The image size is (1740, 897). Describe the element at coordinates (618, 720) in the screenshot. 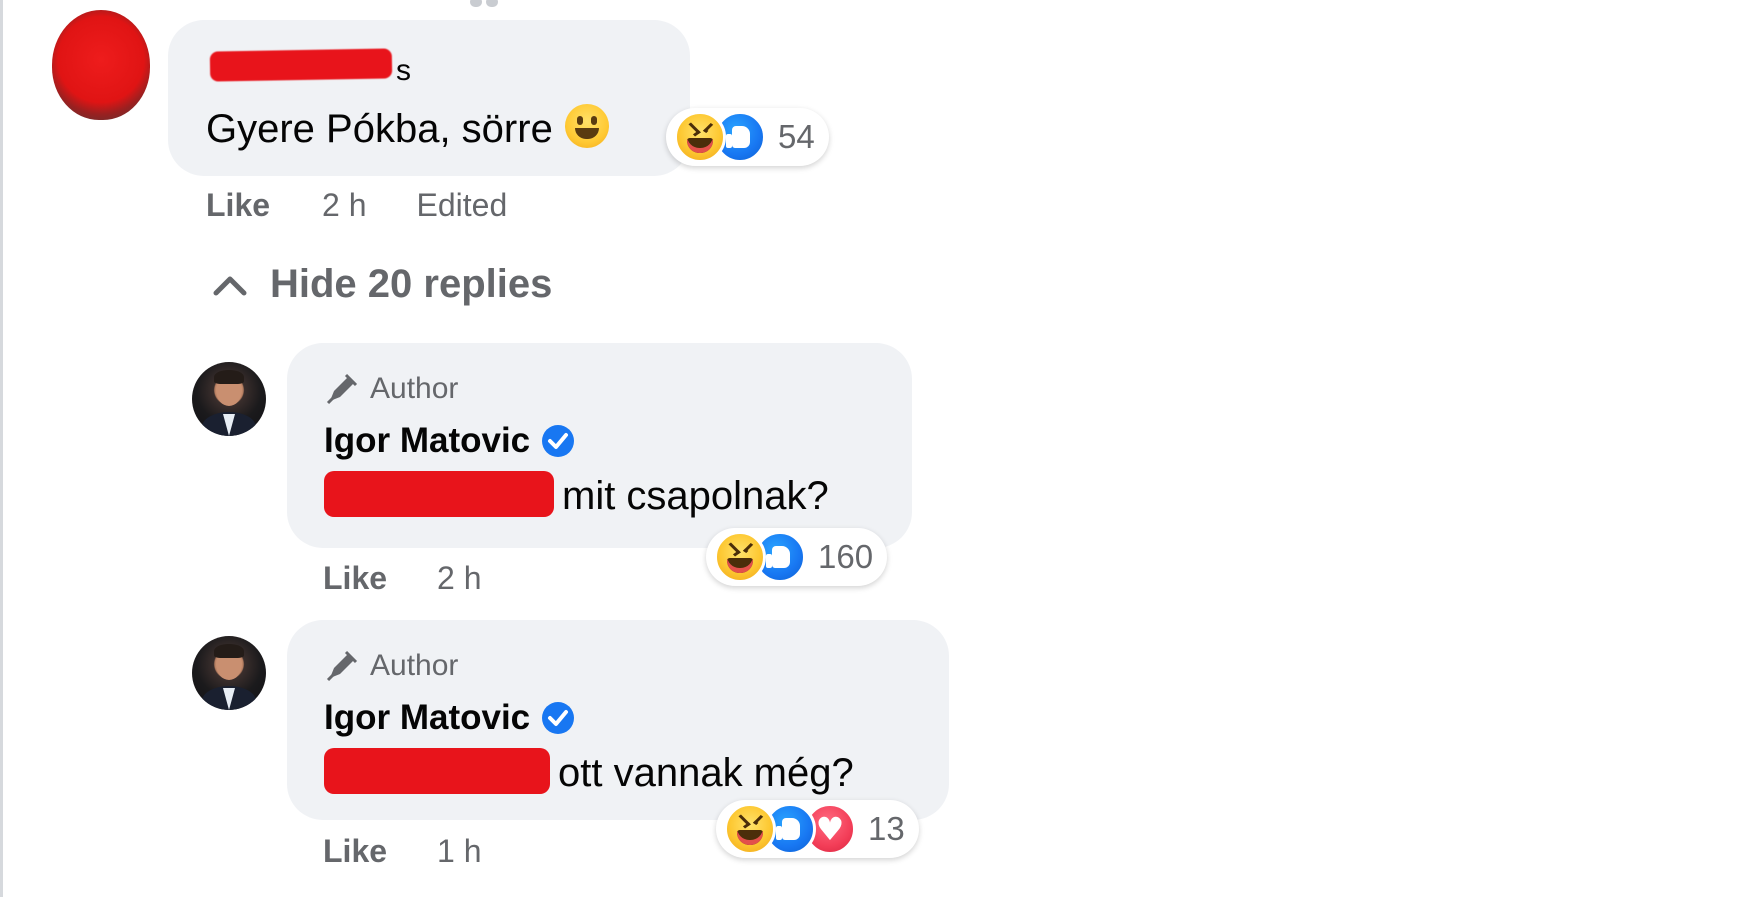

I see `reply-bubble: Author Igor Matovic ott vannak még?` at that location.